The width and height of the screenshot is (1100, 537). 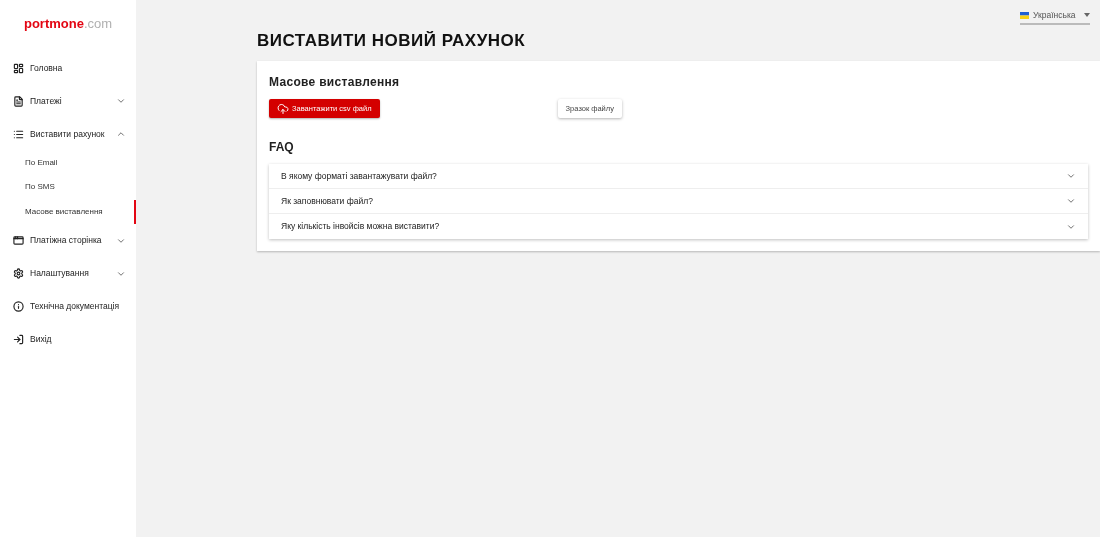 What do you see at coordinates (283, 108) in the screenshot?
I see `cloud-upload-icon` at bounding box center [283, 108].